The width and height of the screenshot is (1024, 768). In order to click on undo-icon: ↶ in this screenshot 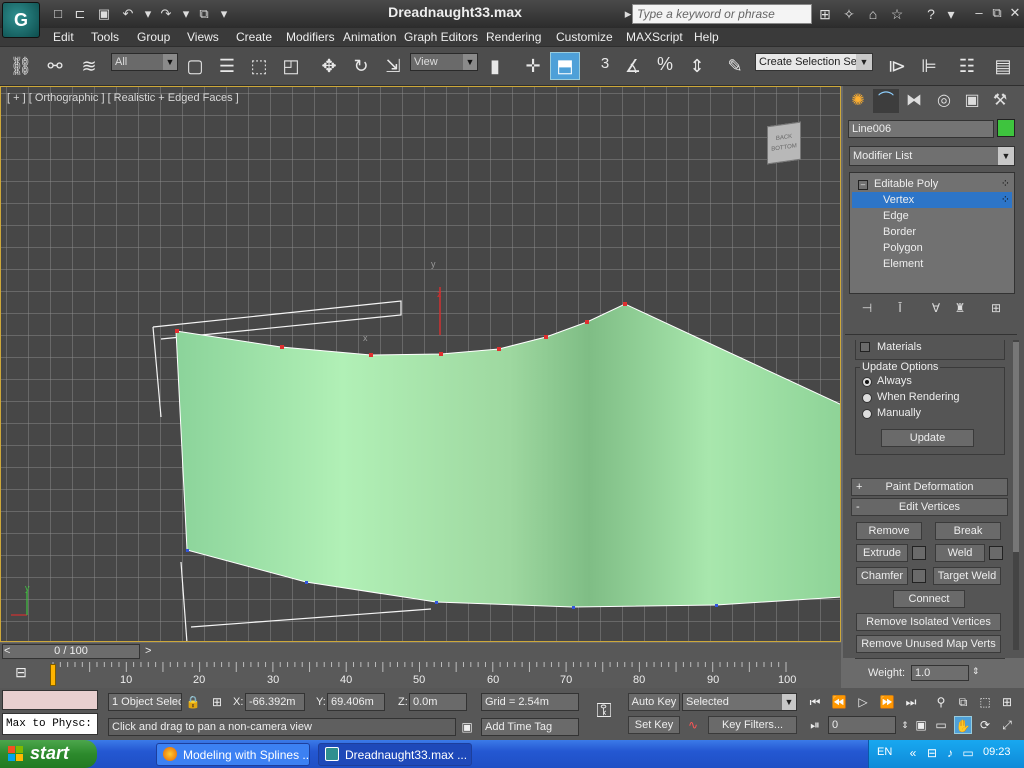, I will do `click(128, 14)`.